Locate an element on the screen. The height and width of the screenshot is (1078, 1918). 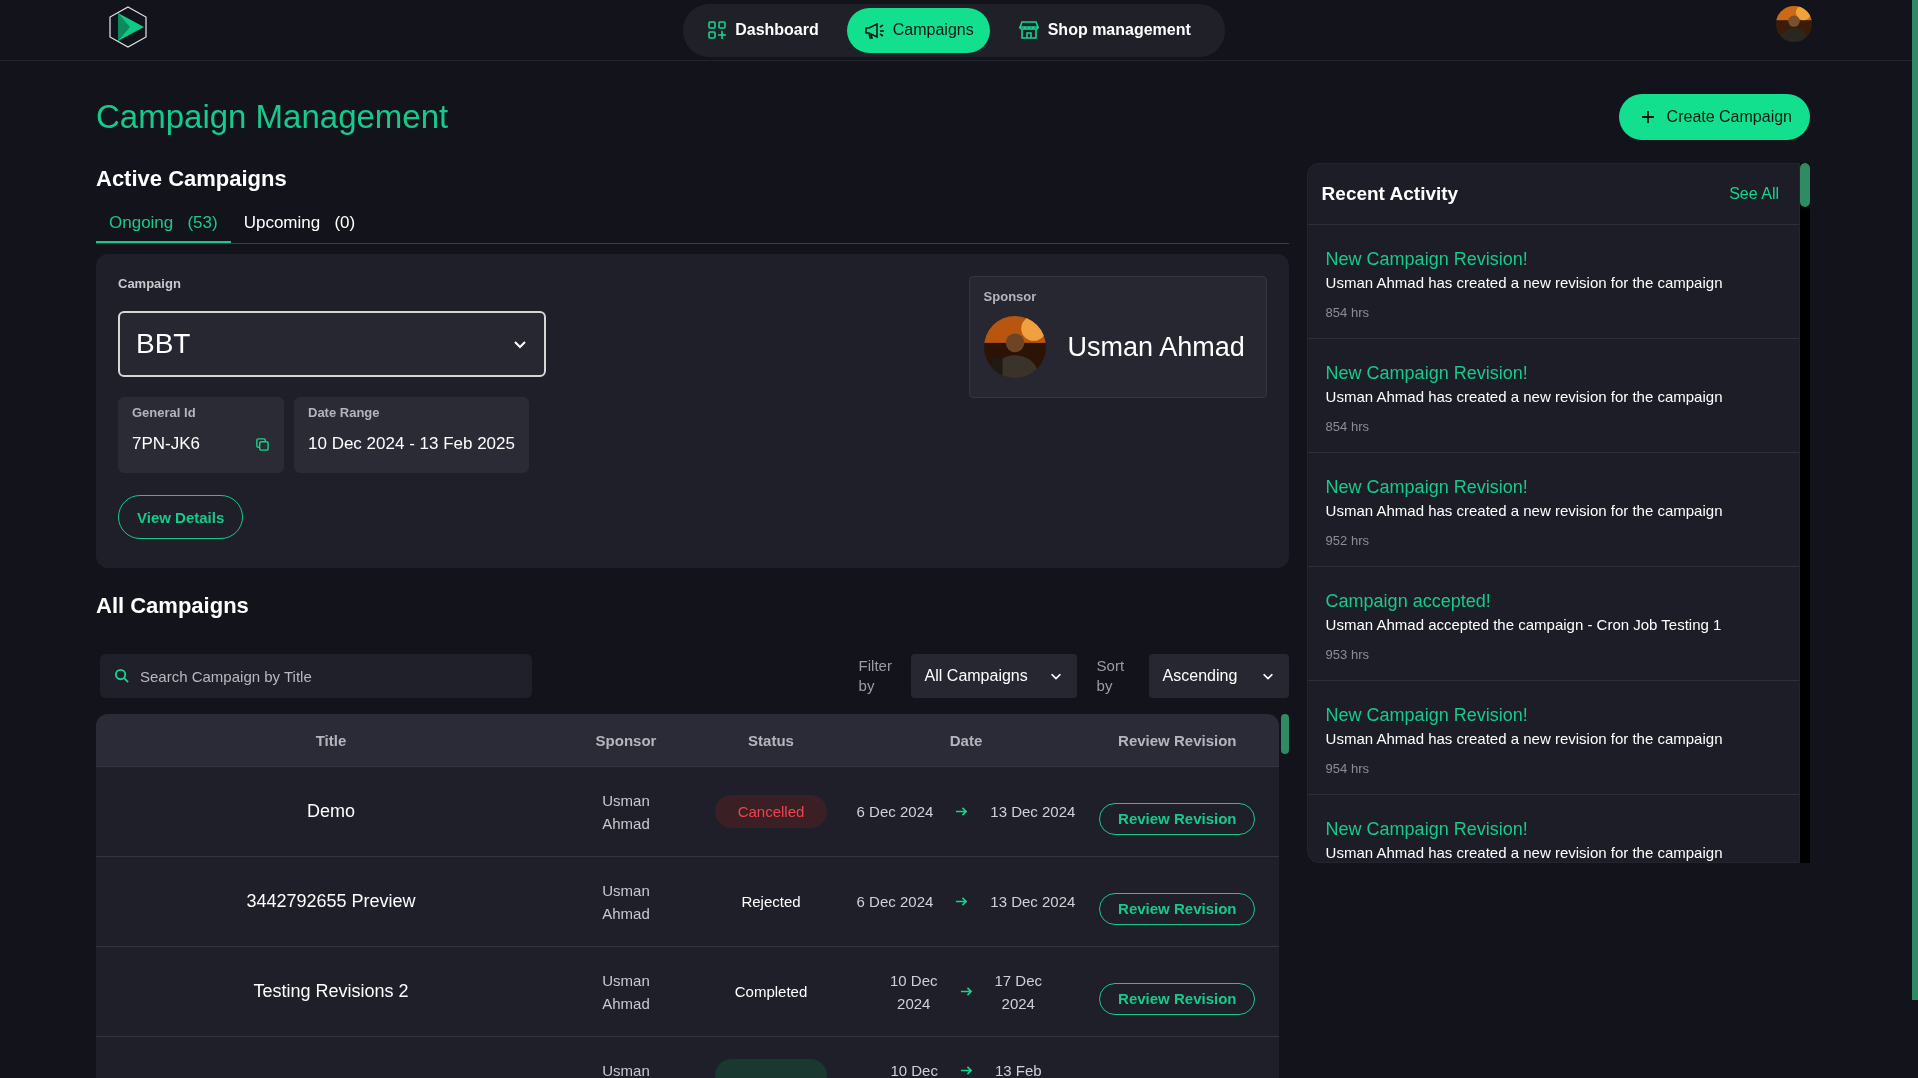
column-header: Sponsor is located at coordinates (626, 740).